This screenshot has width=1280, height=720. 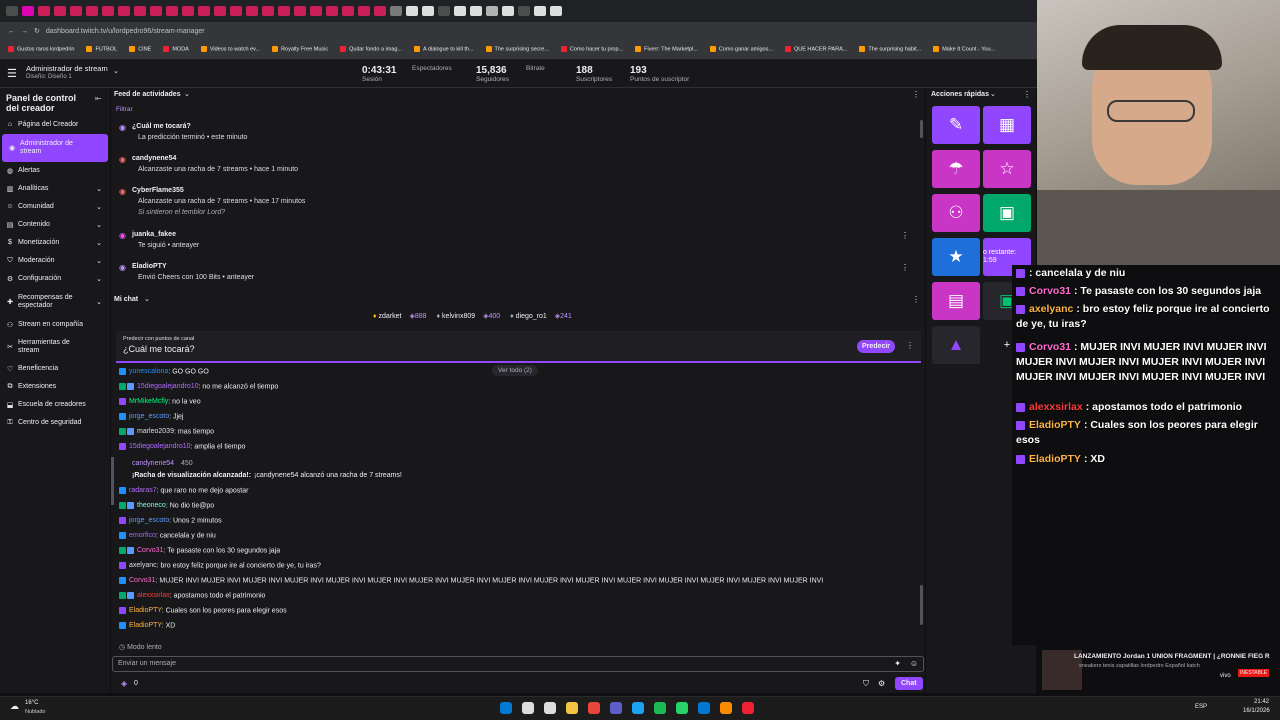 What do you see at coordinates (55, 369) in the screenshot?
I see `sidebar-item-12: ♡ Beneficencia` at bounding box center [55, 369].